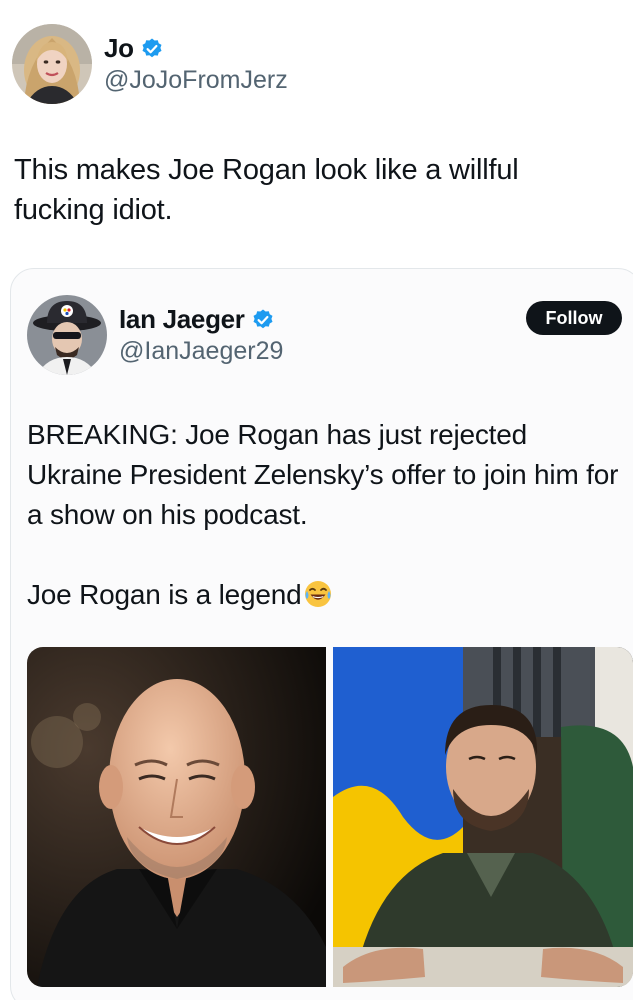 The image size is (633, 1000). What do you see at coordinates (150, 64) in the screenshot?
I see `tweet-header: Jo @JoJoFromJerz` at bounding box center [150, 64].